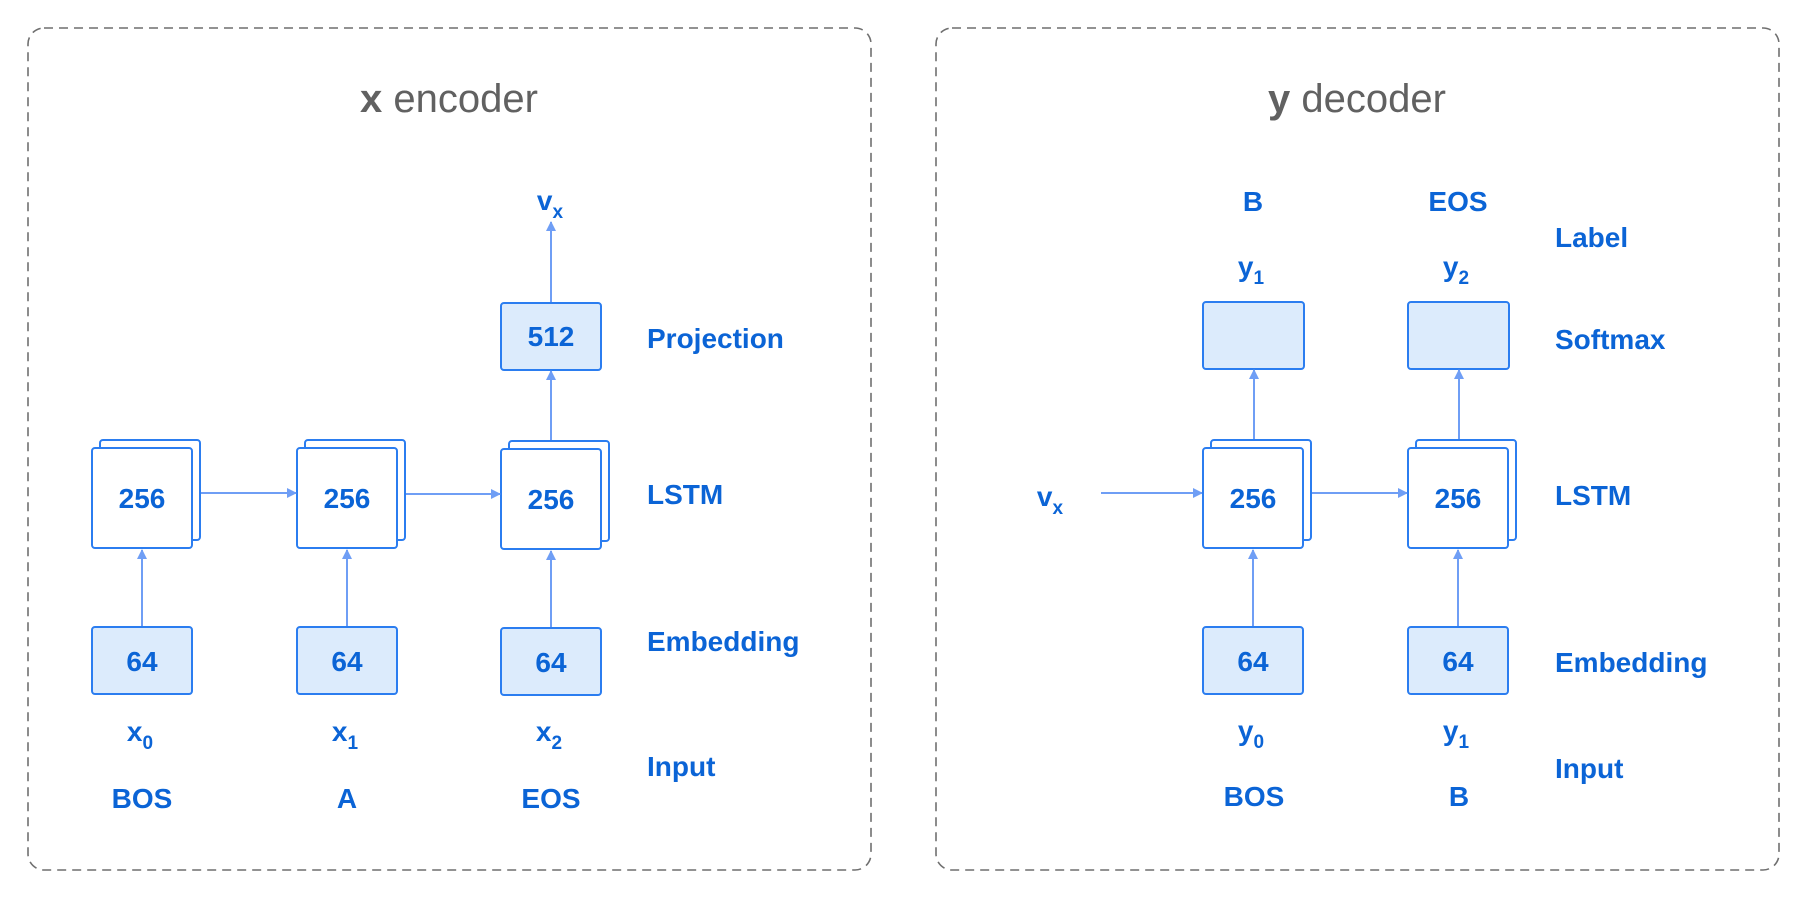 The width and height of the screenshot is (1800, 898). I want to click on encoder-output-label: vx, so click(550, 204).